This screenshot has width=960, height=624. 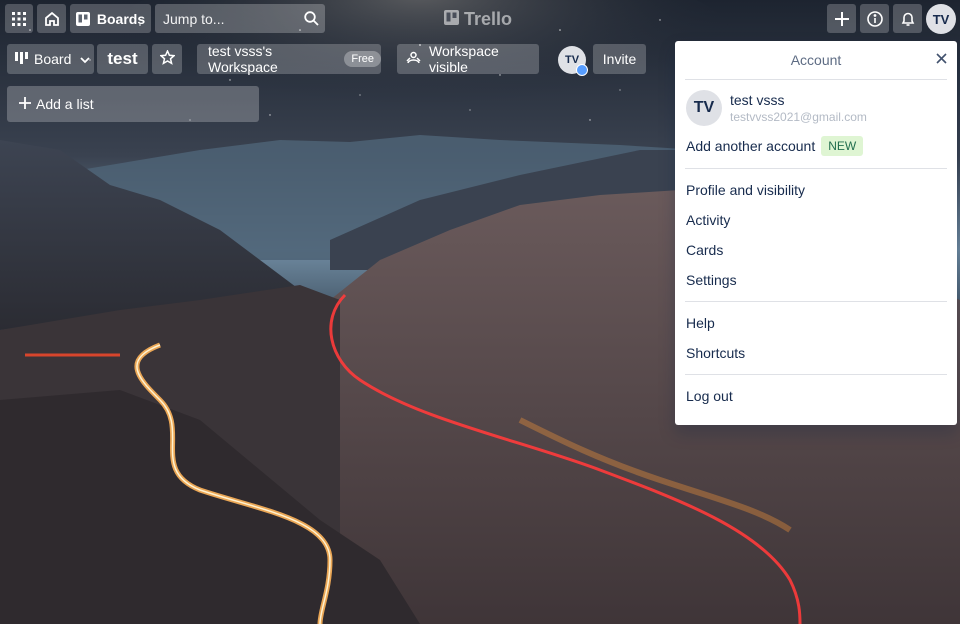 I want to click on apps-switcher-button, so click(x=19, y=18).